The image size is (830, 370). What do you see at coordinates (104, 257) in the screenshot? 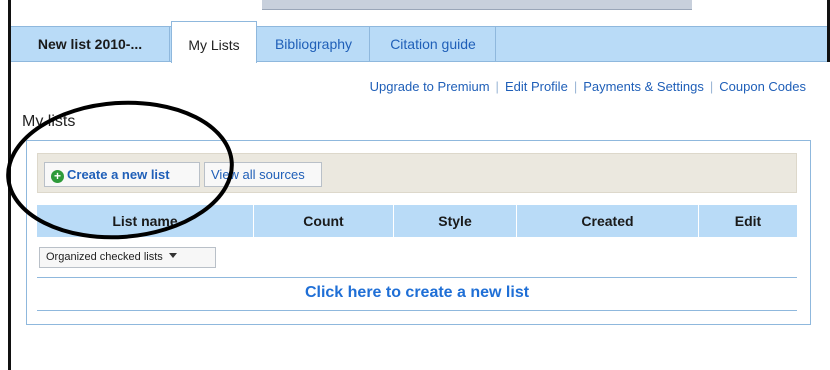
I see `list-filter-value: Organized checked lists` at bounding box center [104, 257].